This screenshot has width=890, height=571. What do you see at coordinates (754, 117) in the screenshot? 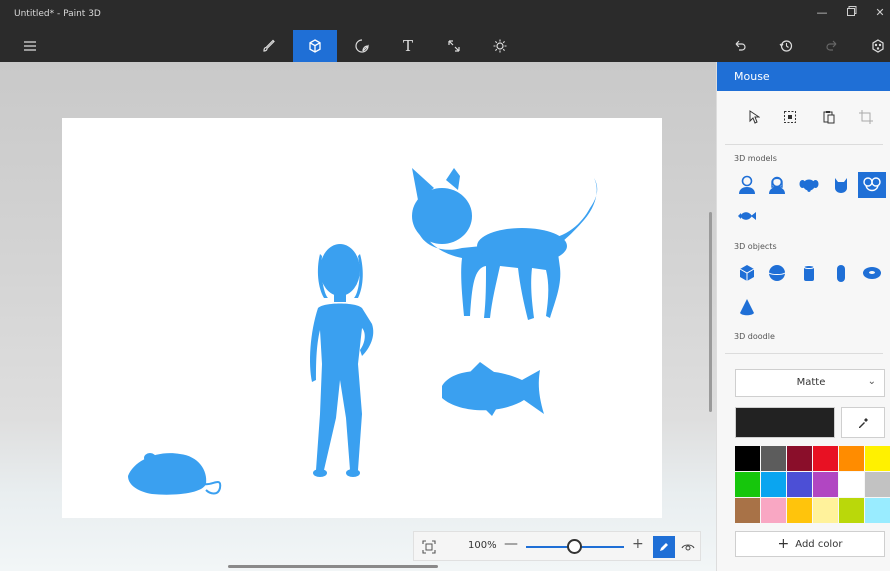
I see `select-button` at bounding box center [754, 117].